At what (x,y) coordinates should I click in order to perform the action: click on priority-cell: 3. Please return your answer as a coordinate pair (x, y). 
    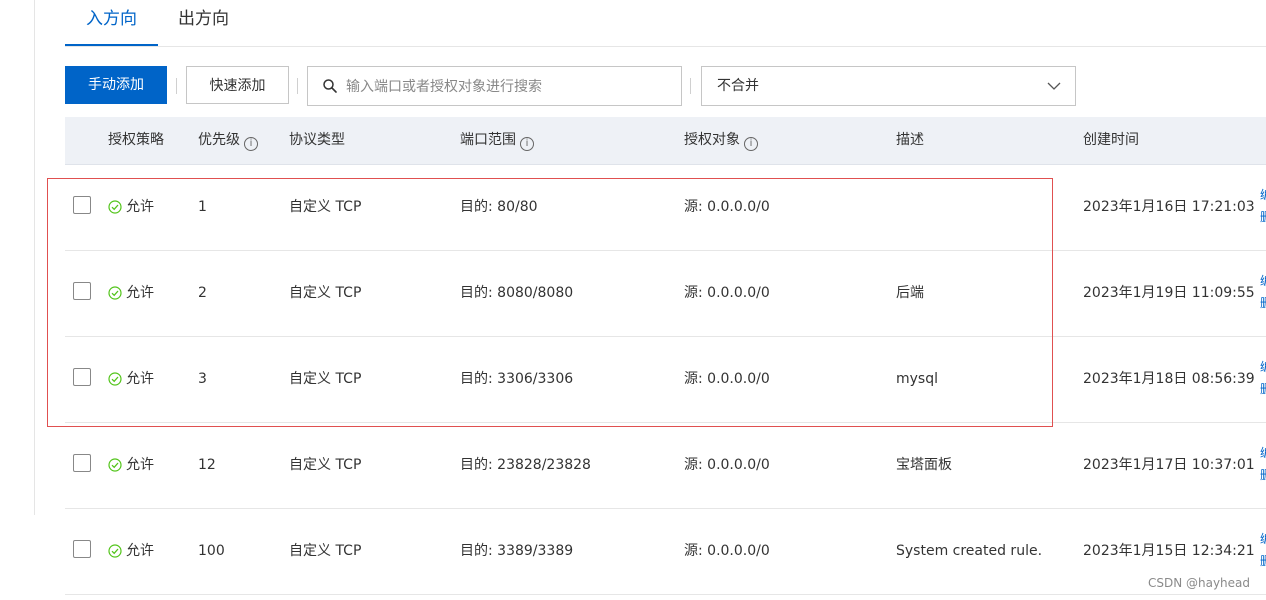
    Looking at the image, I should click on (202, 379).